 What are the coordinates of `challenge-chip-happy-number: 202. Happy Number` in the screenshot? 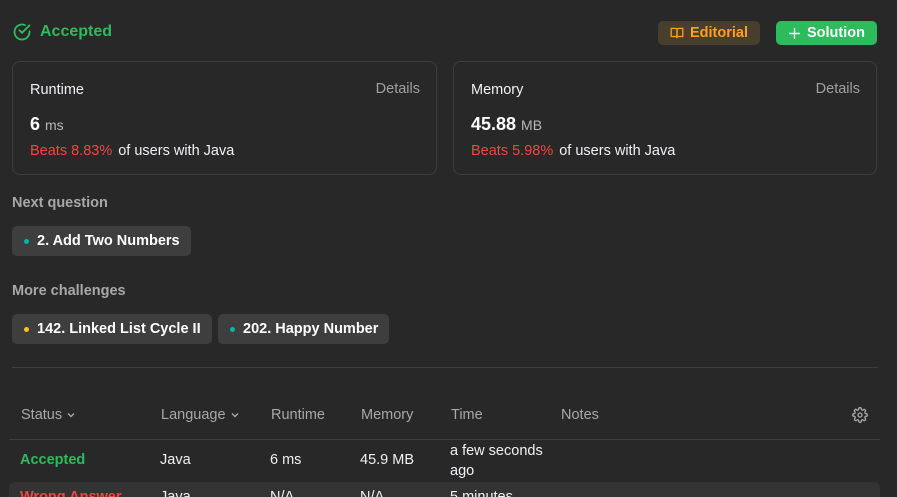 It's located at (304, 329).